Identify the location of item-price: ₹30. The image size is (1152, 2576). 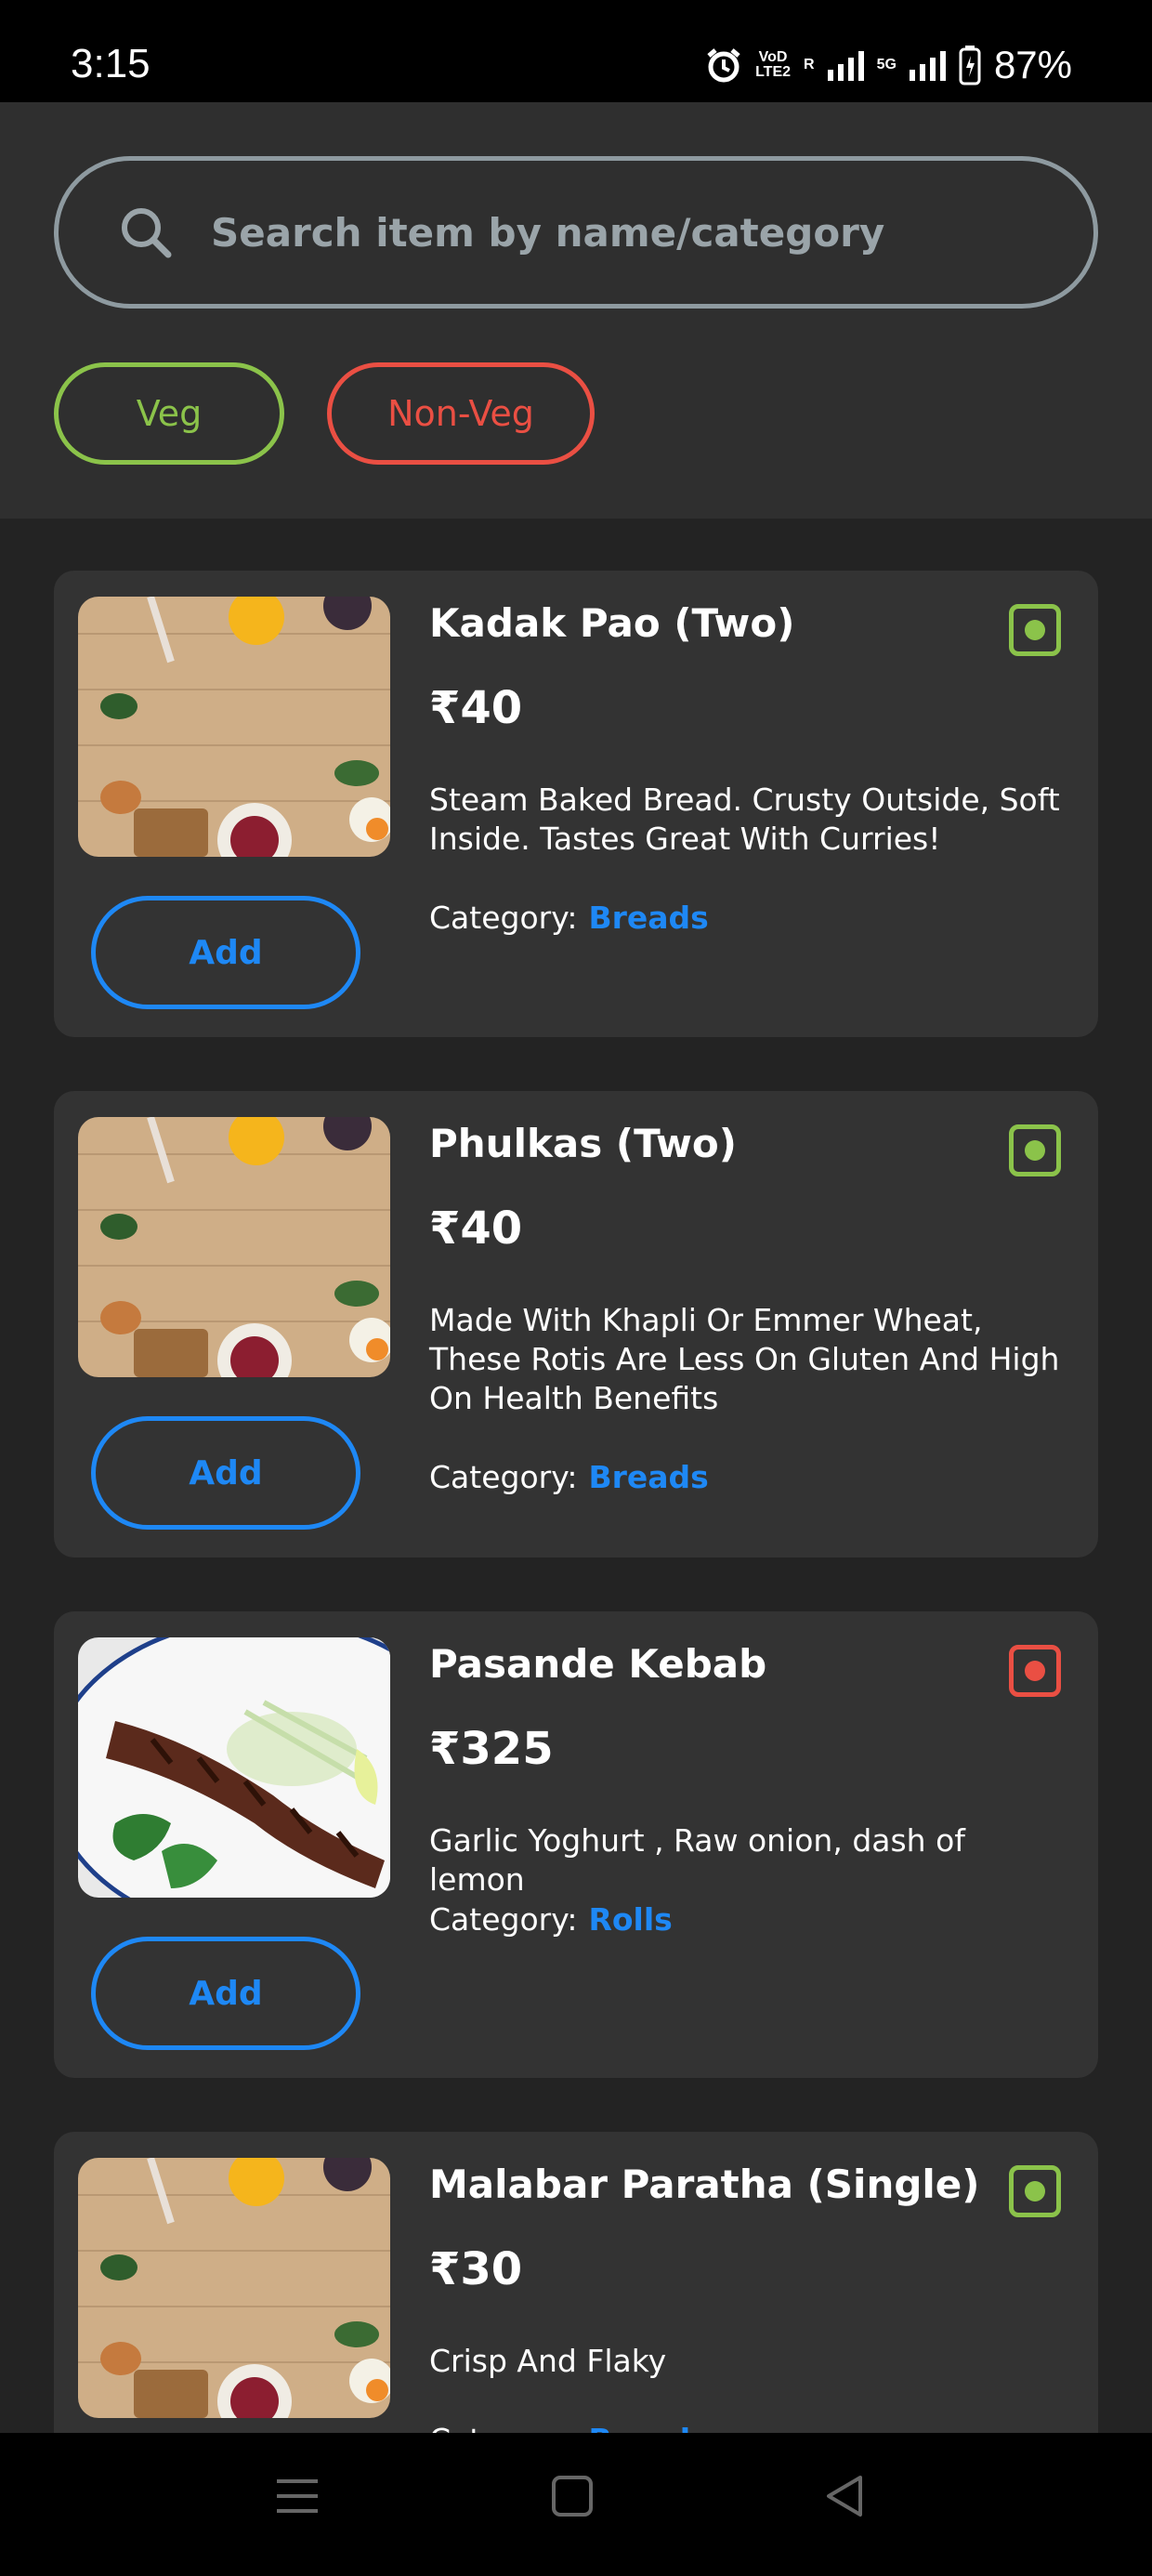
(476, 2269).